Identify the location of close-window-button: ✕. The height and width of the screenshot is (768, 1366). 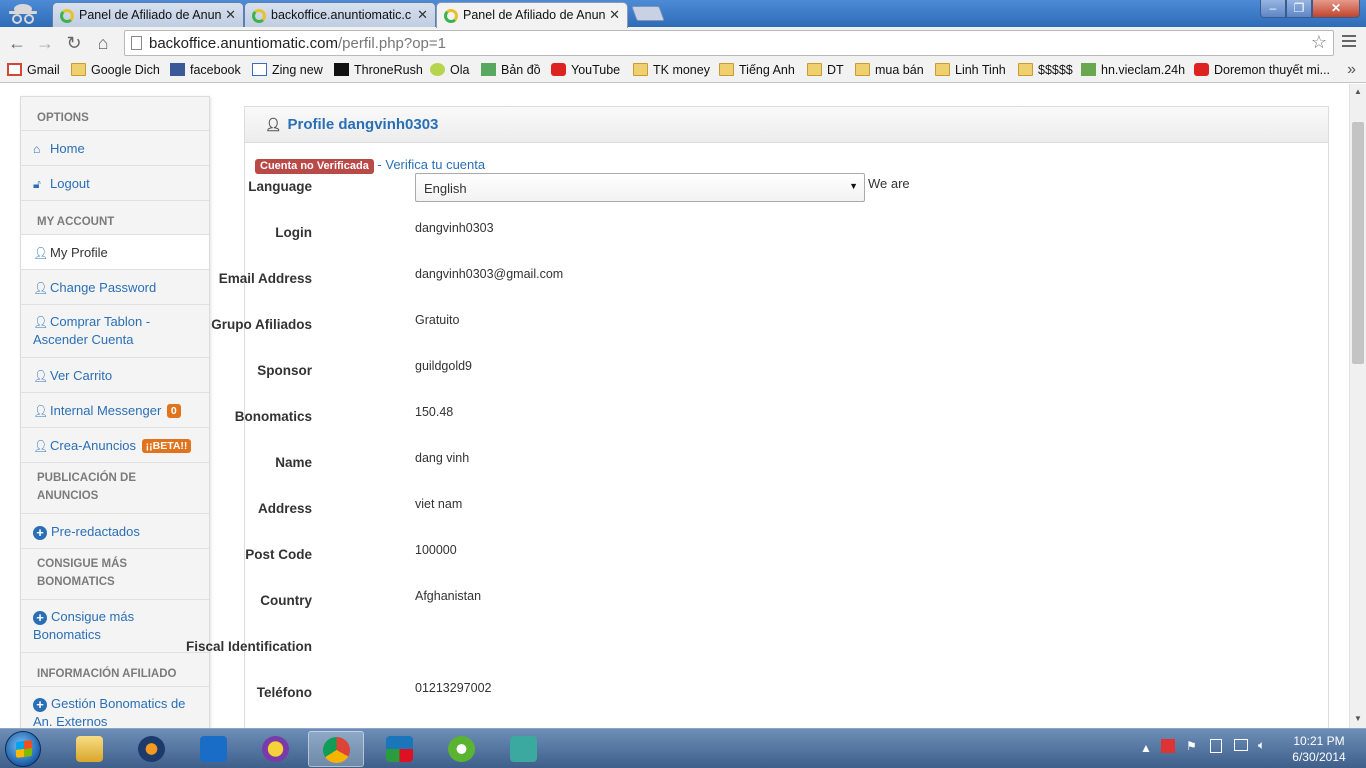
(1336, 9).